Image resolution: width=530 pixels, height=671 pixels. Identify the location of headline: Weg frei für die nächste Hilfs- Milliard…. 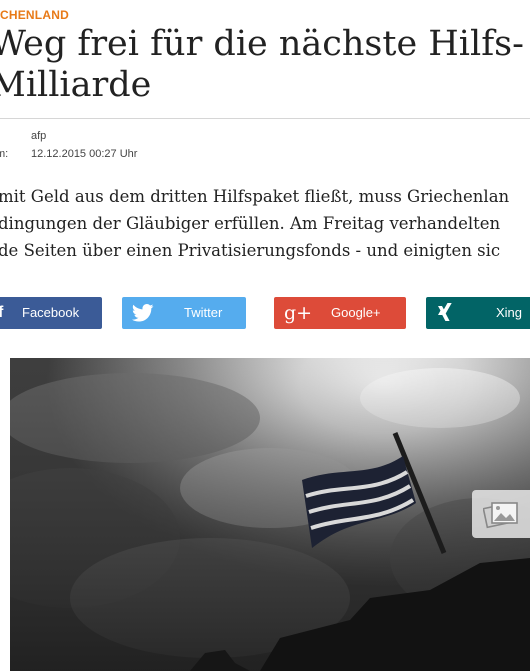
(265, 65).